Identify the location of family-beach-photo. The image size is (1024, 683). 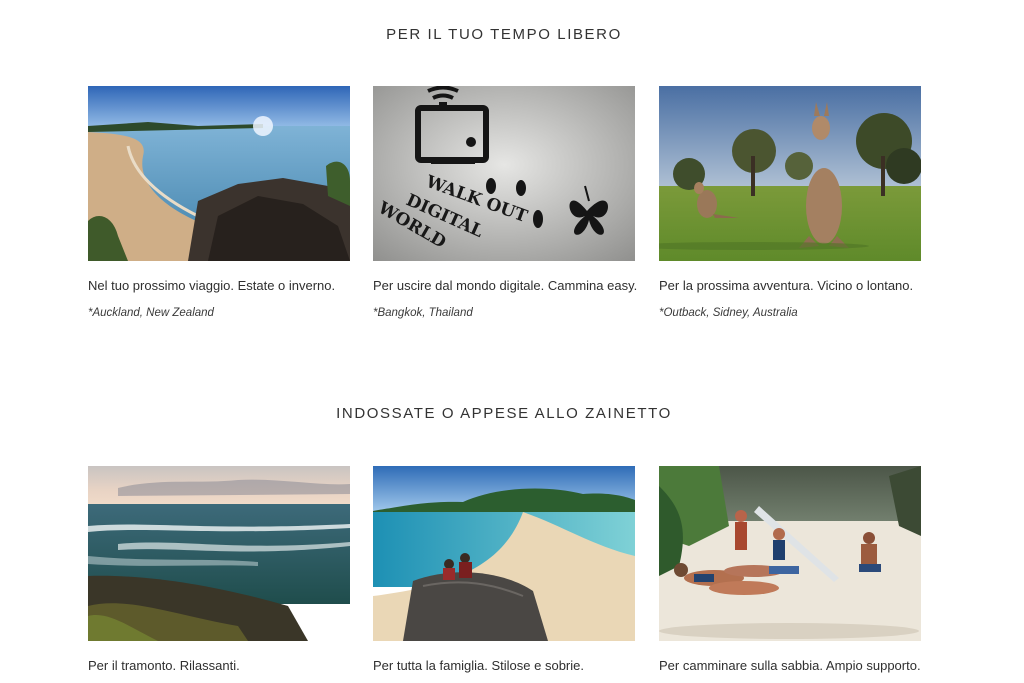
(504, 553).